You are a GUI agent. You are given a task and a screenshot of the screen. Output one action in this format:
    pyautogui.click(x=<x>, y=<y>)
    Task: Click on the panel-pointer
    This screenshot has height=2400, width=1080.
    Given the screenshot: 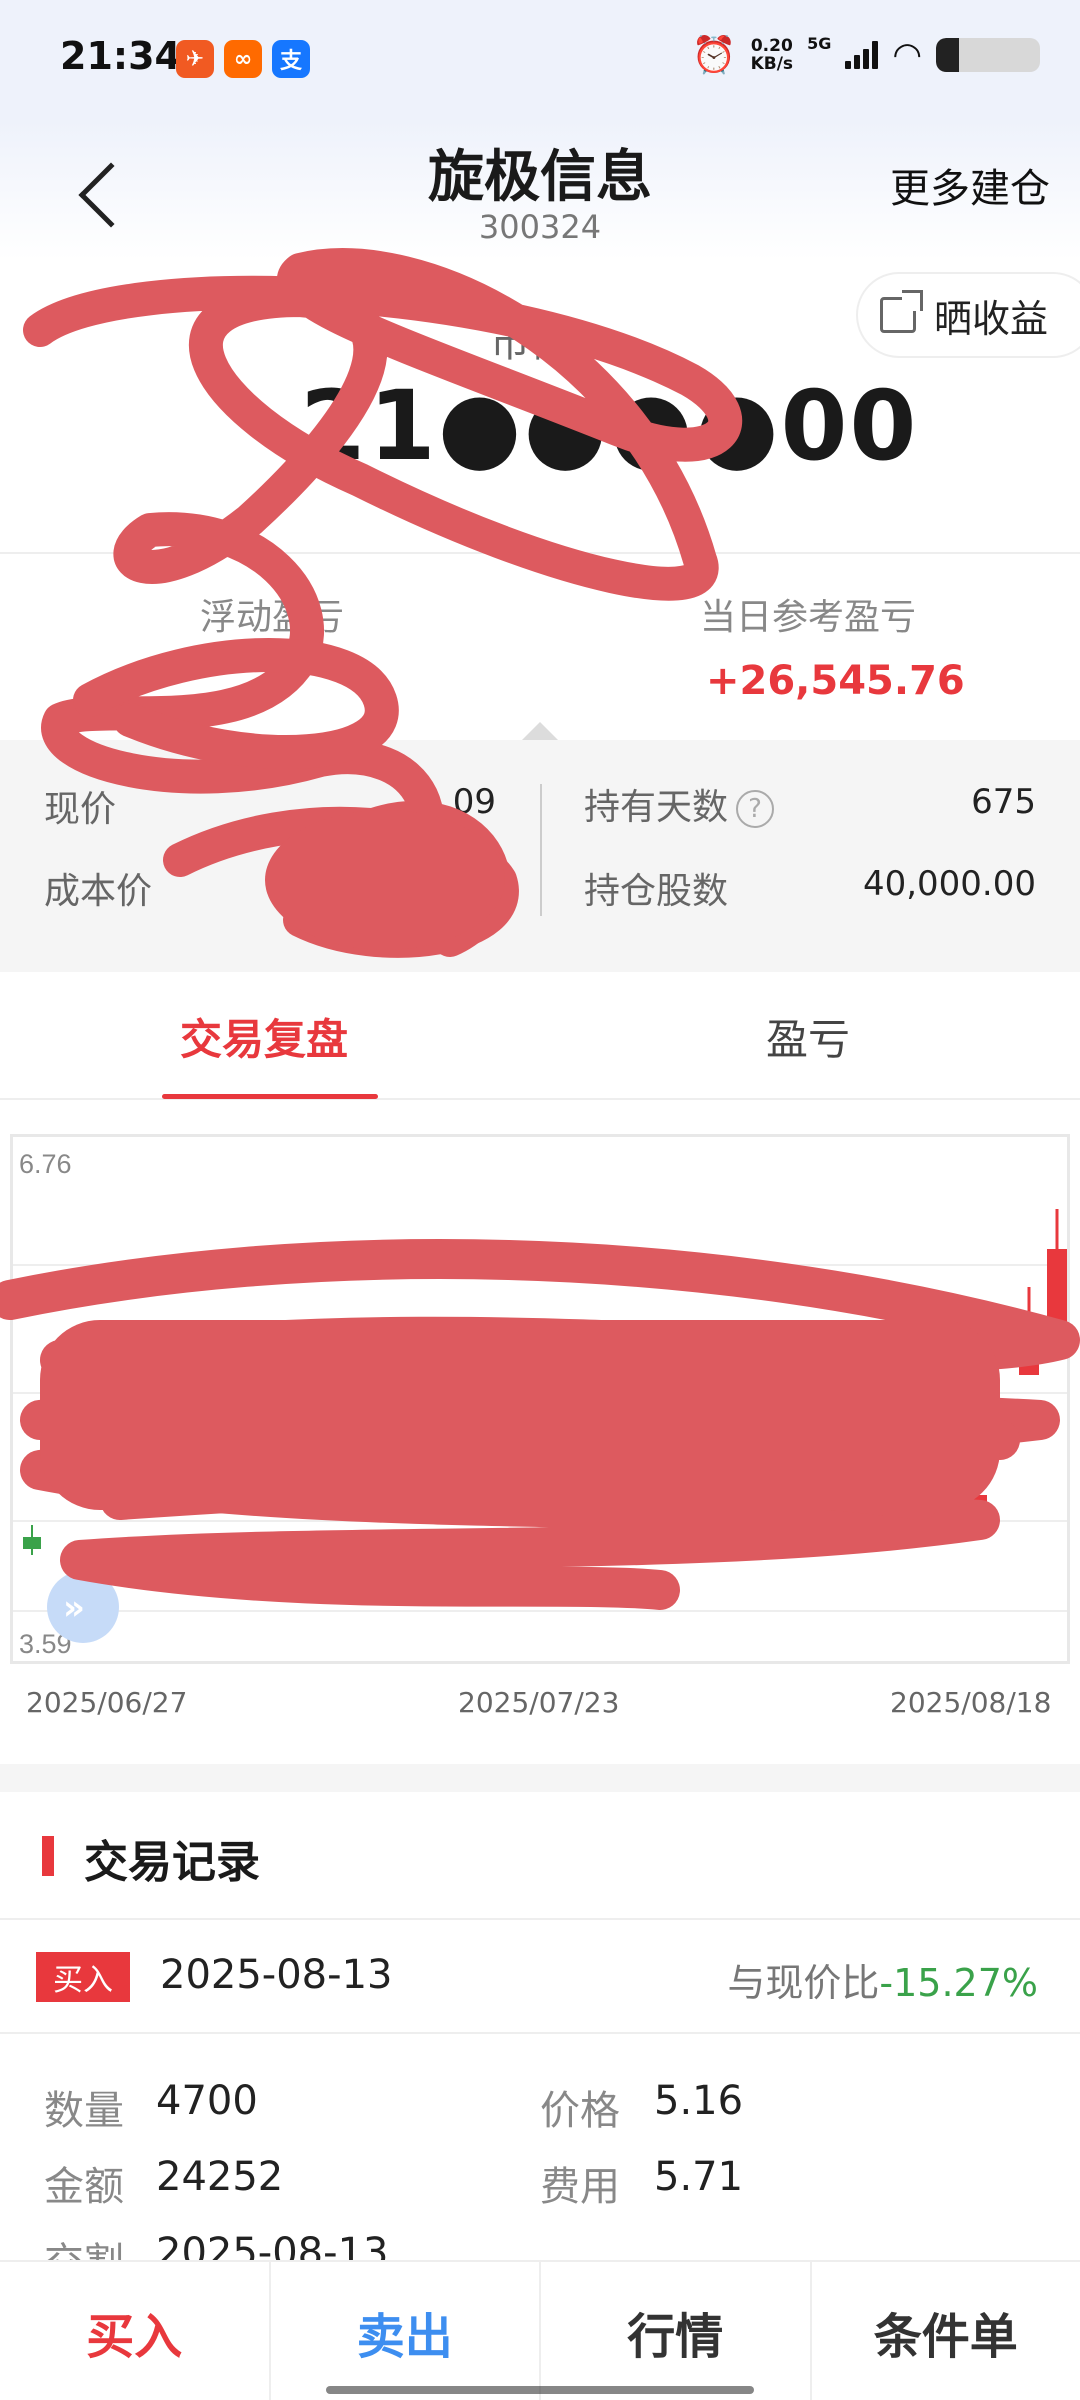 What is the action you would take?
    pyautogui.click(x=540, y=731)
    